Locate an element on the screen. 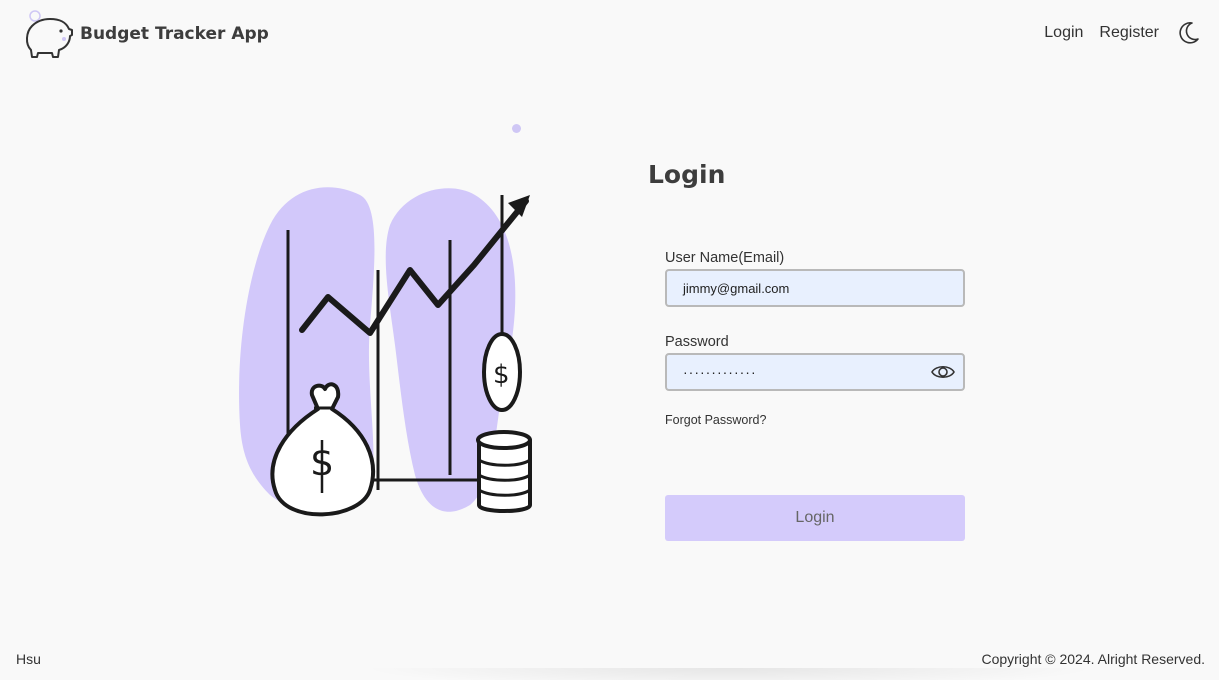  password-input: ············· is located at coordinates (815, 372).